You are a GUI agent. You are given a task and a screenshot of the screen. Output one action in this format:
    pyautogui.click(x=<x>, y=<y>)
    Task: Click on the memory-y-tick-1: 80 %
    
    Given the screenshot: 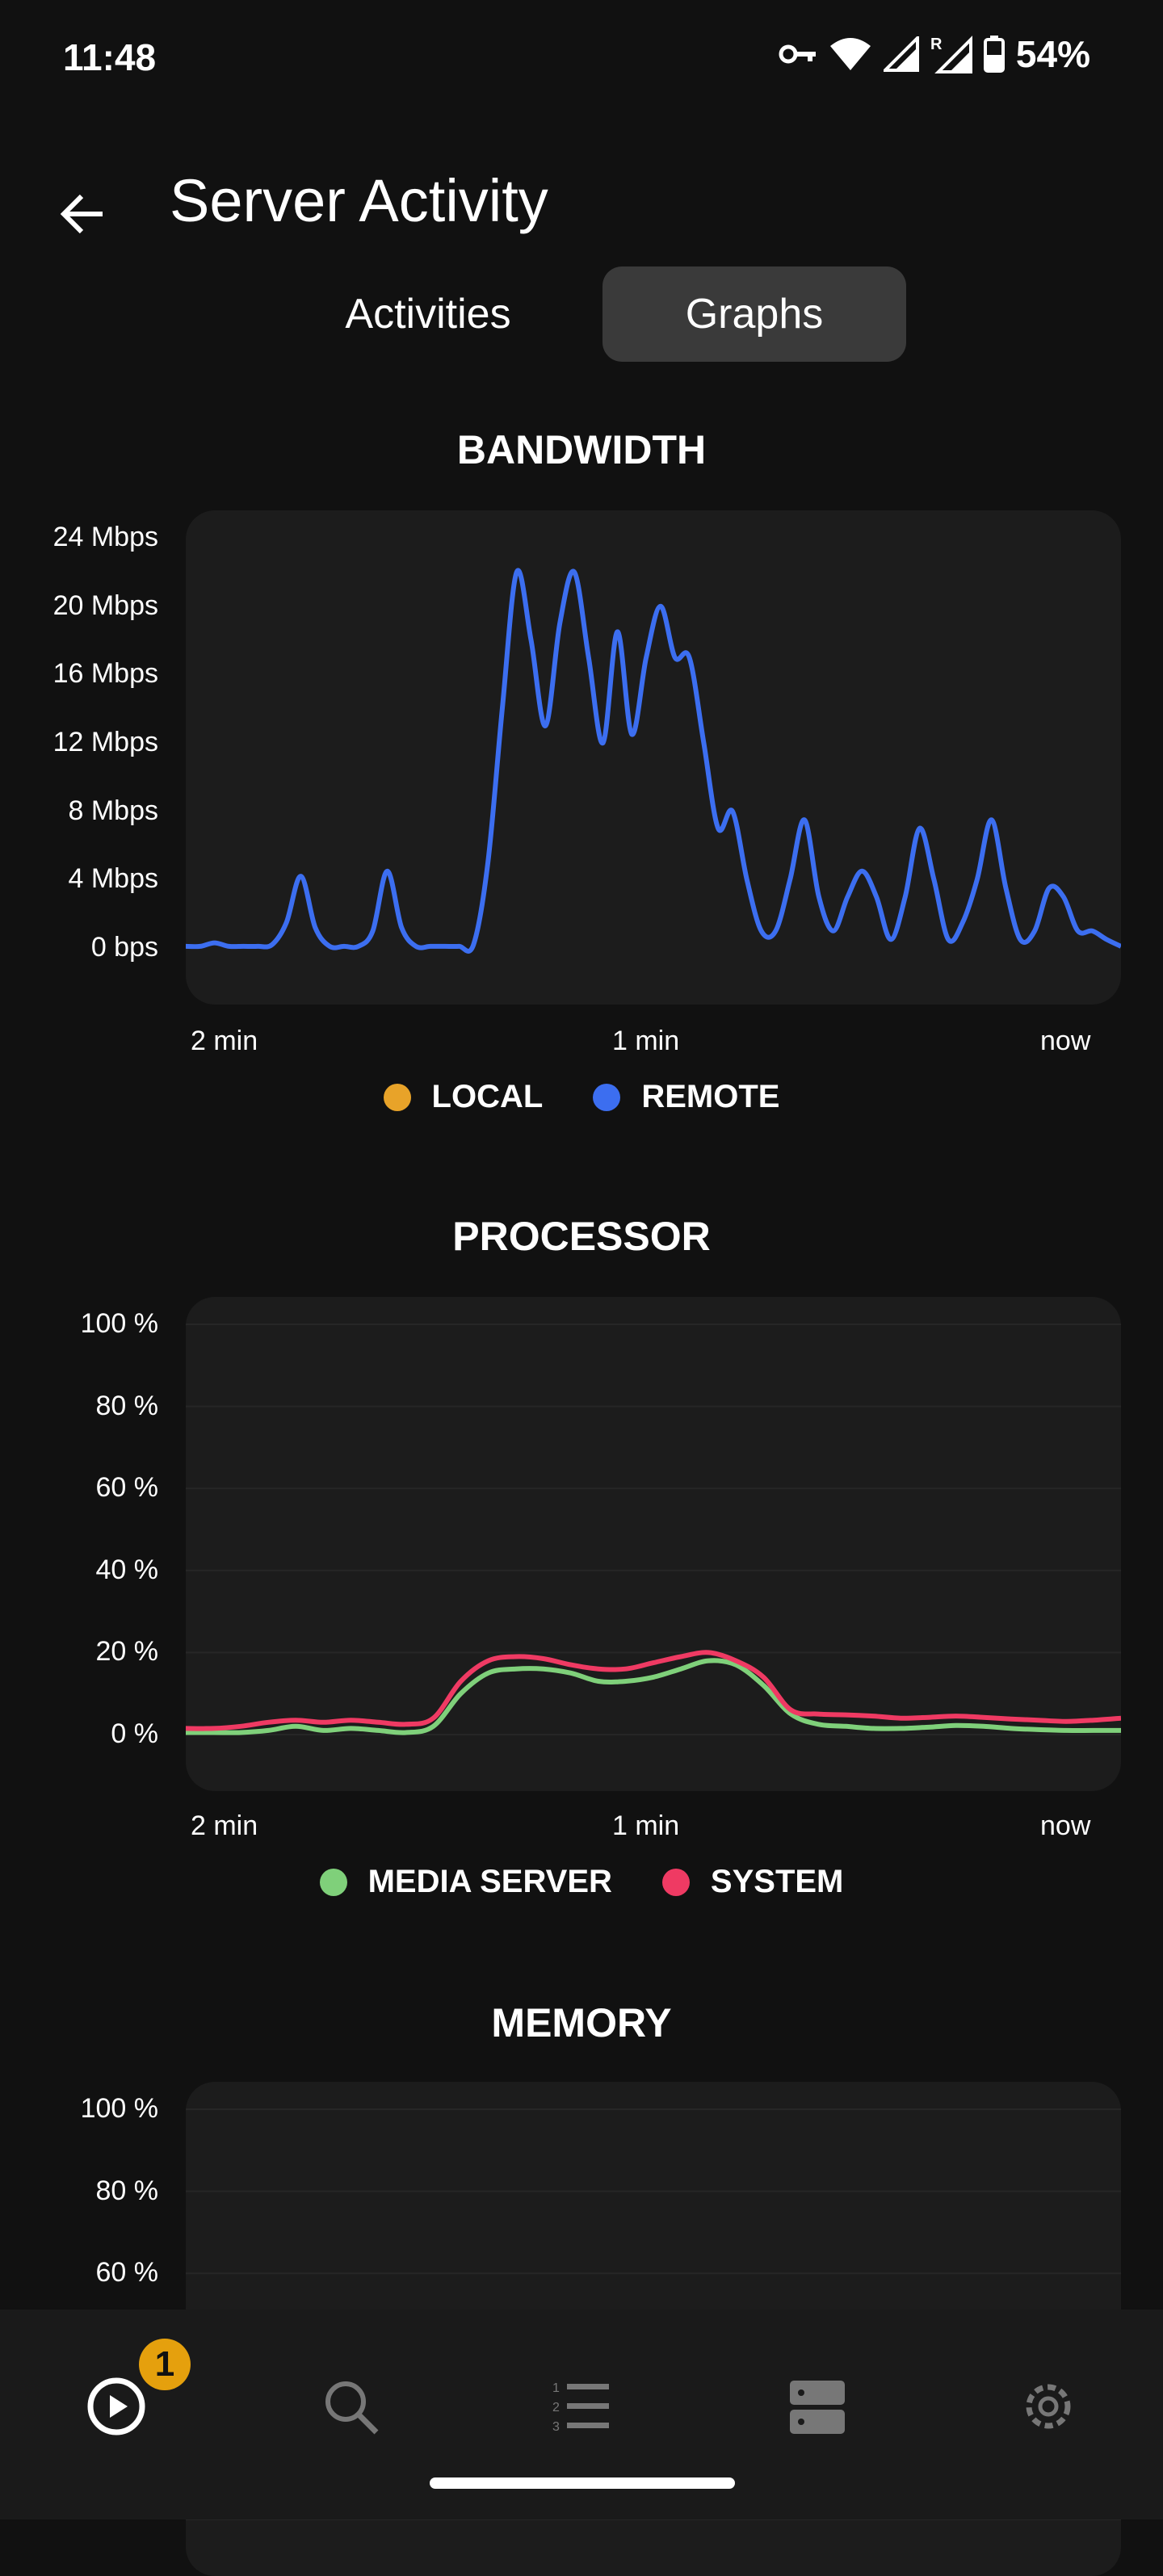 What is the action you would take?
    pyautogui.click(x=127, y=2190)
    